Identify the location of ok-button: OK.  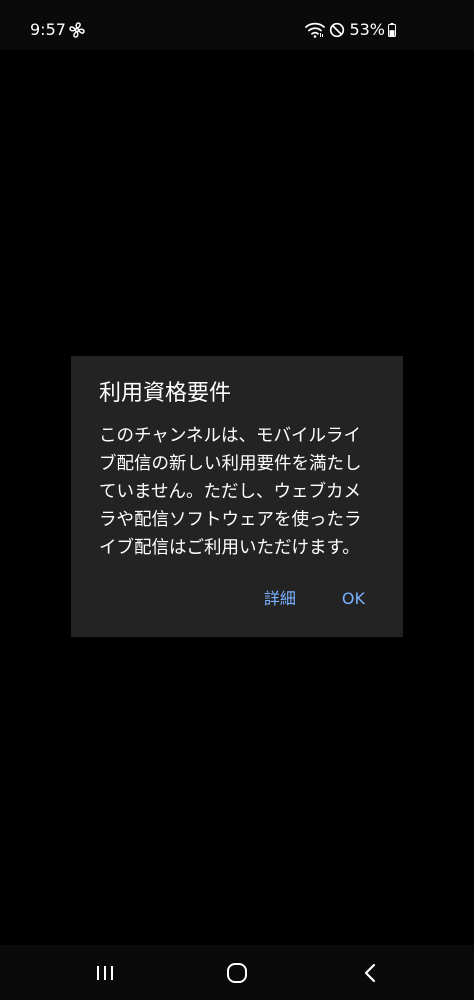
(353, 599).